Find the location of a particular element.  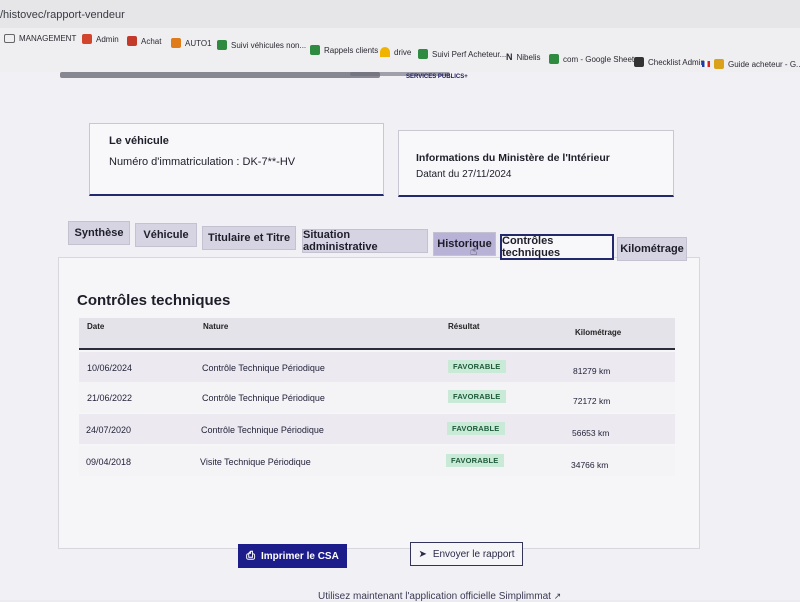

row-date: 21/06/2022 is located at coordinates (110, 398).